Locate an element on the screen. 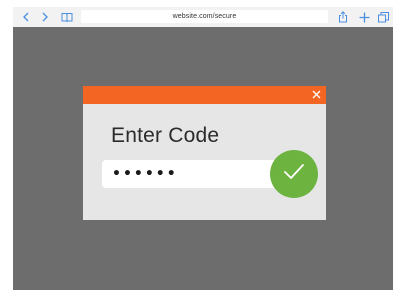  book-icon is located at coordinates (67, 17).